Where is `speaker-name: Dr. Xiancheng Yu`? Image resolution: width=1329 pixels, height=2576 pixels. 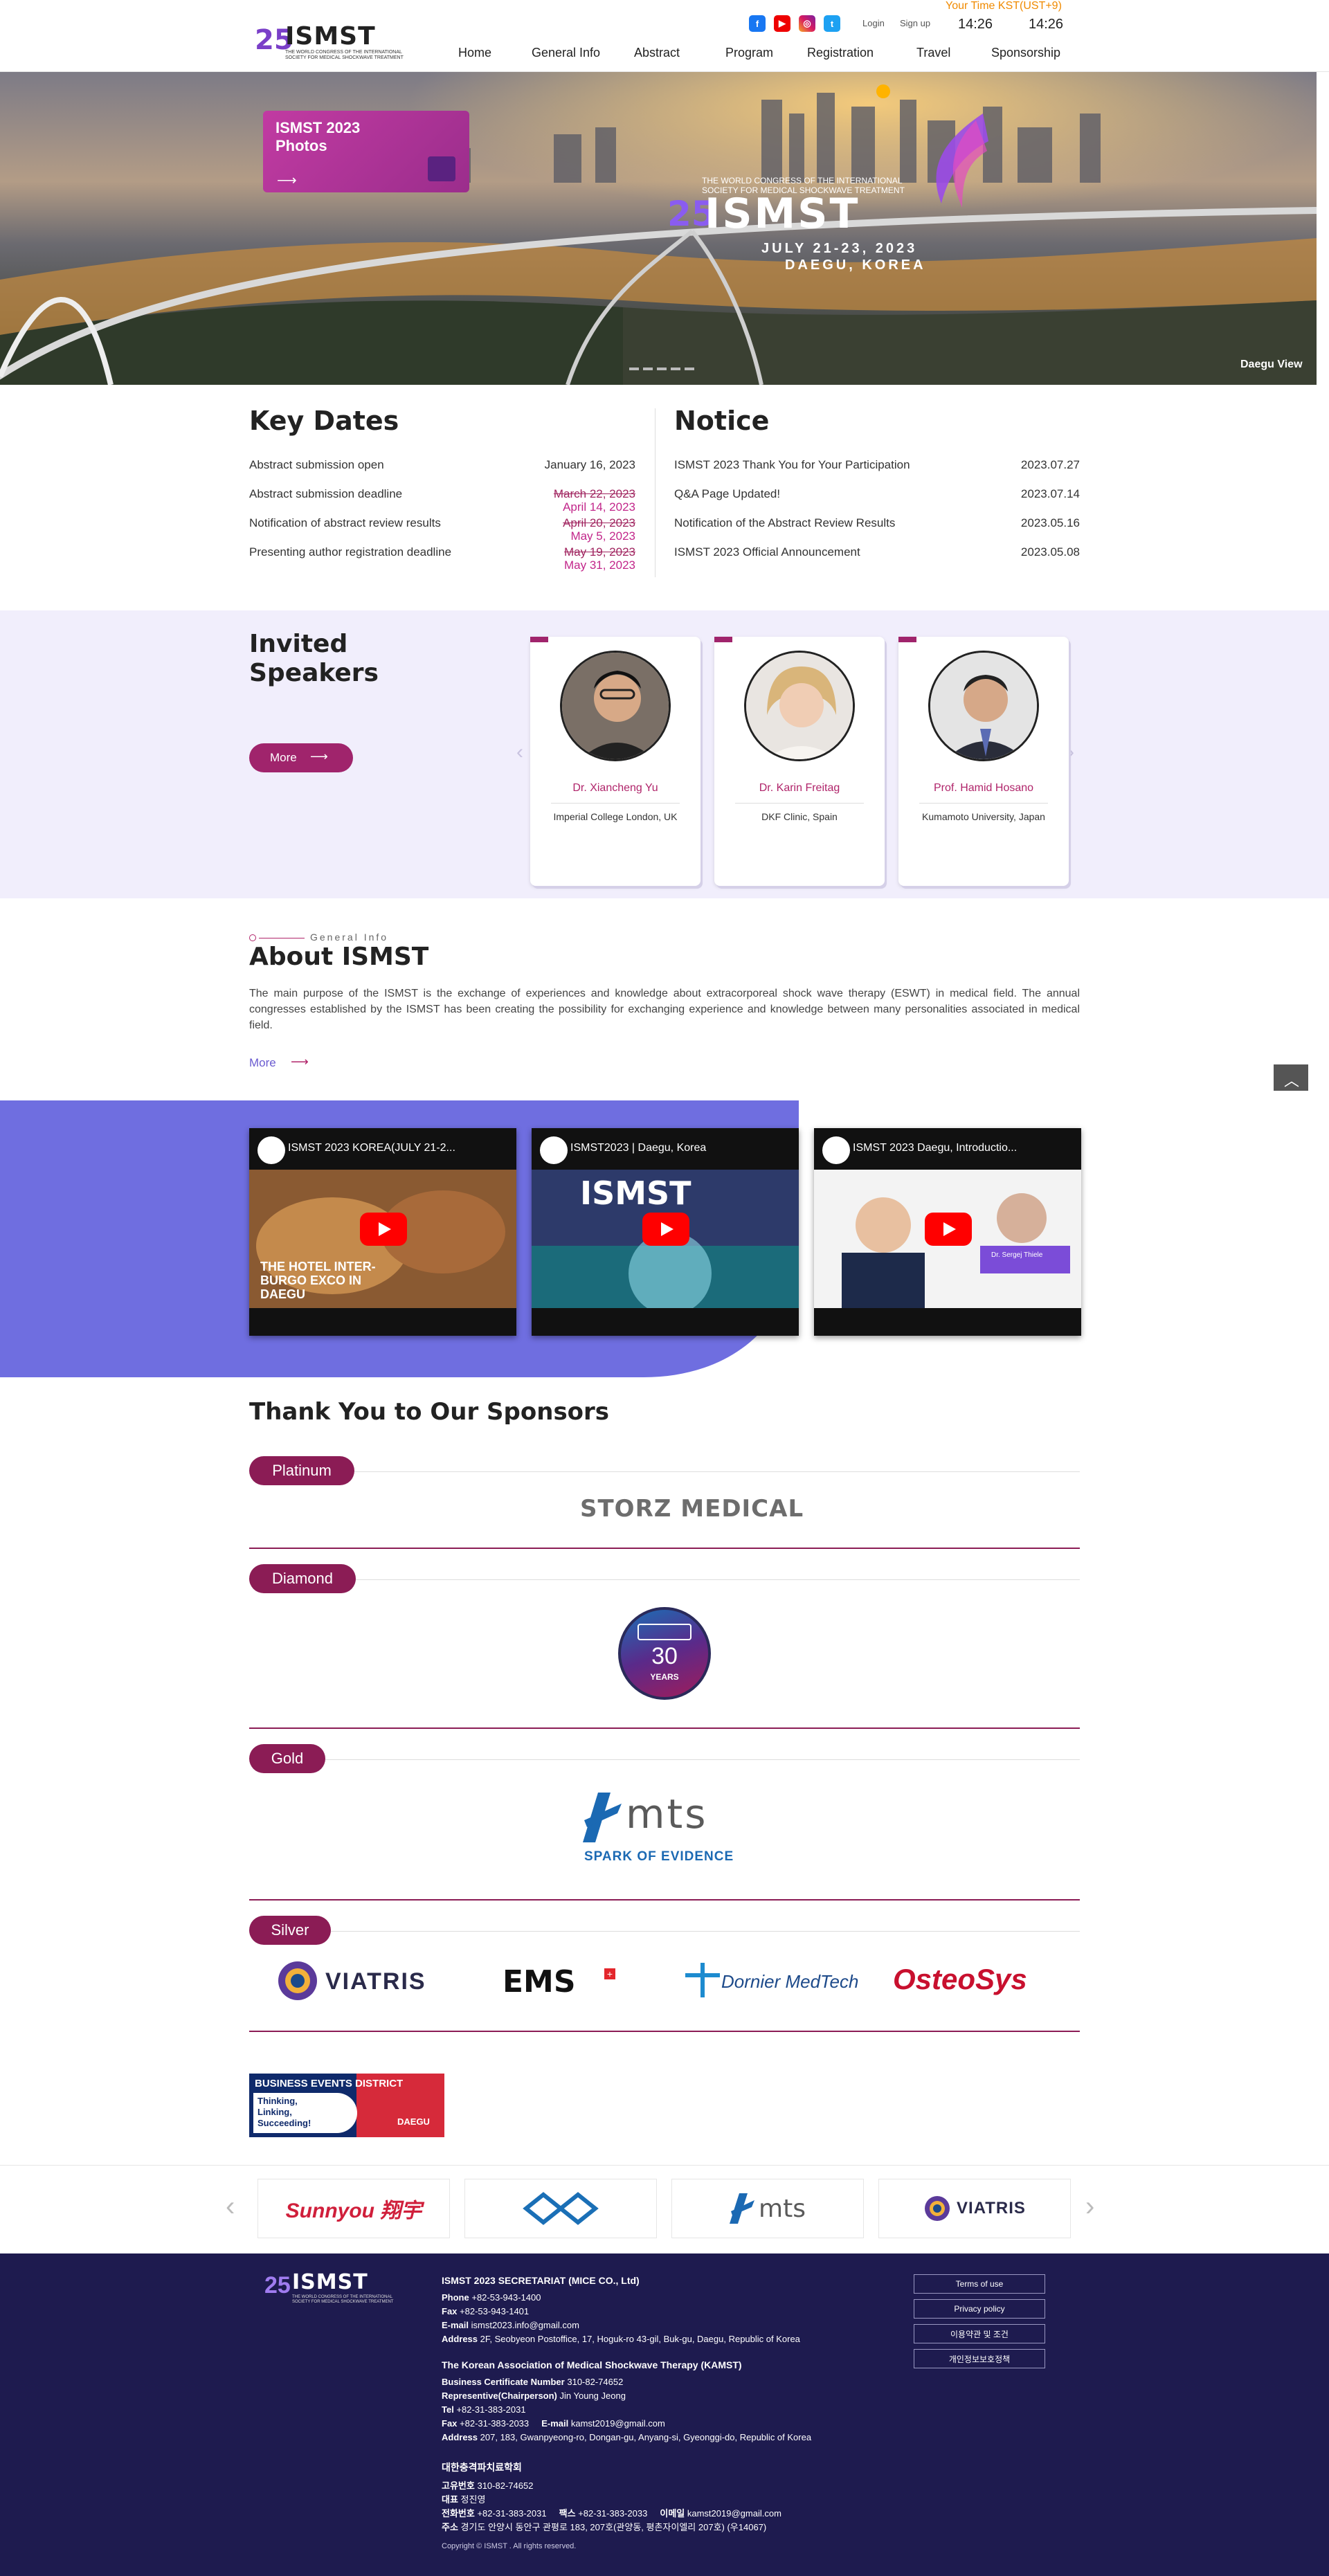 speaker-name: Dr. Xiancheng Yu is located at coordinates (615, 788).